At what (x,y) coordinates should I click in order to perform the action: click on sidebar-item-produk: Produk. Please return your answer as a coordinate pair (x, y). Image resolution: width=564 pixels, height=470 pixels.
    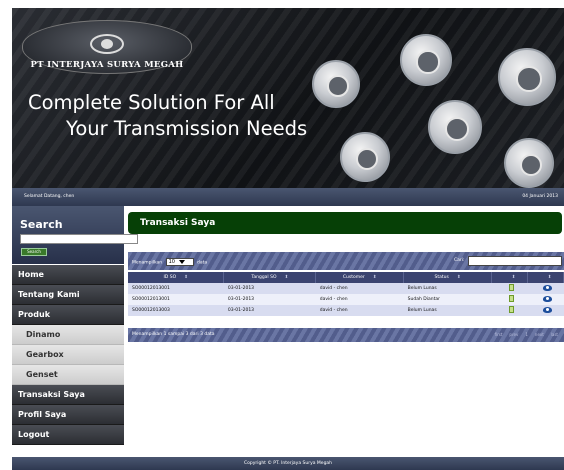
    Looking at the image, I should click on (68, 315).